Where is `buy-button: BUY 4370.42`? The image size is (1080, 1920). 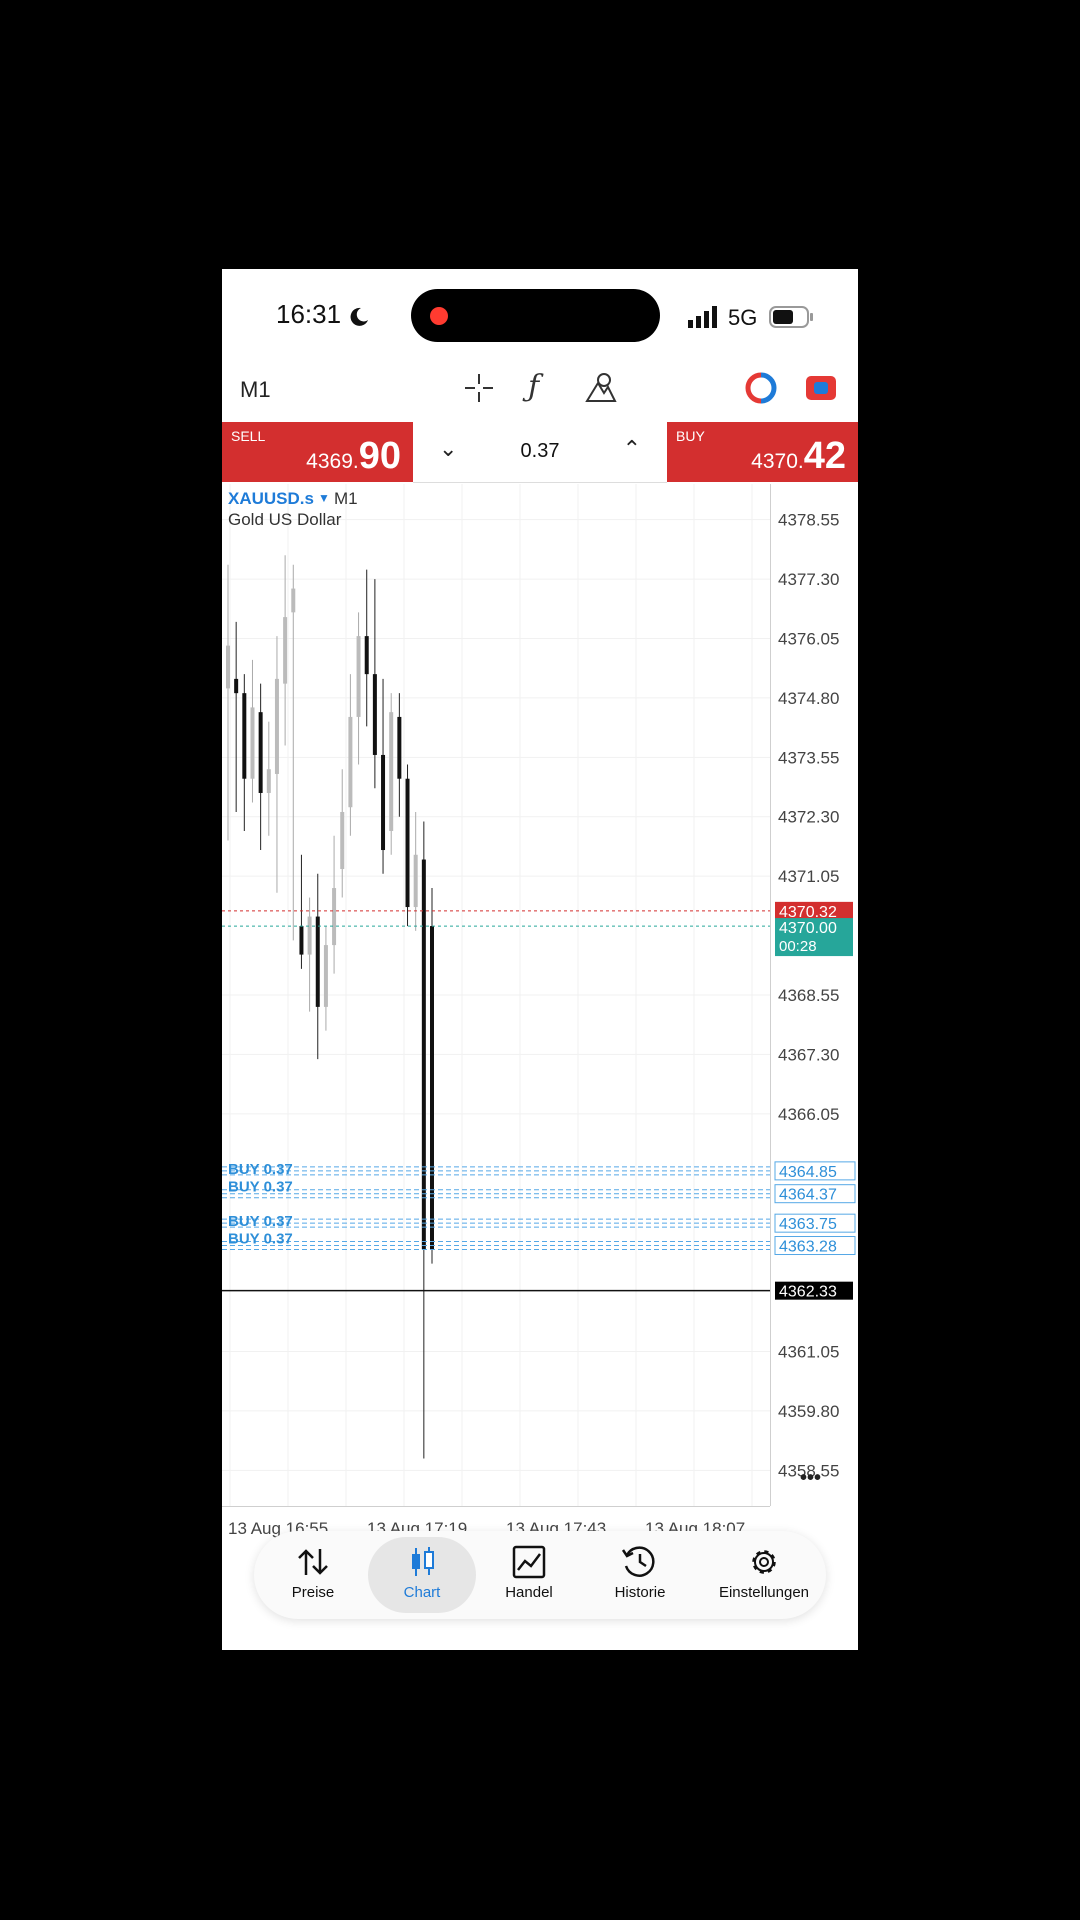 buy-button: BUY 4370.42 is located at coordinates (762, 452).